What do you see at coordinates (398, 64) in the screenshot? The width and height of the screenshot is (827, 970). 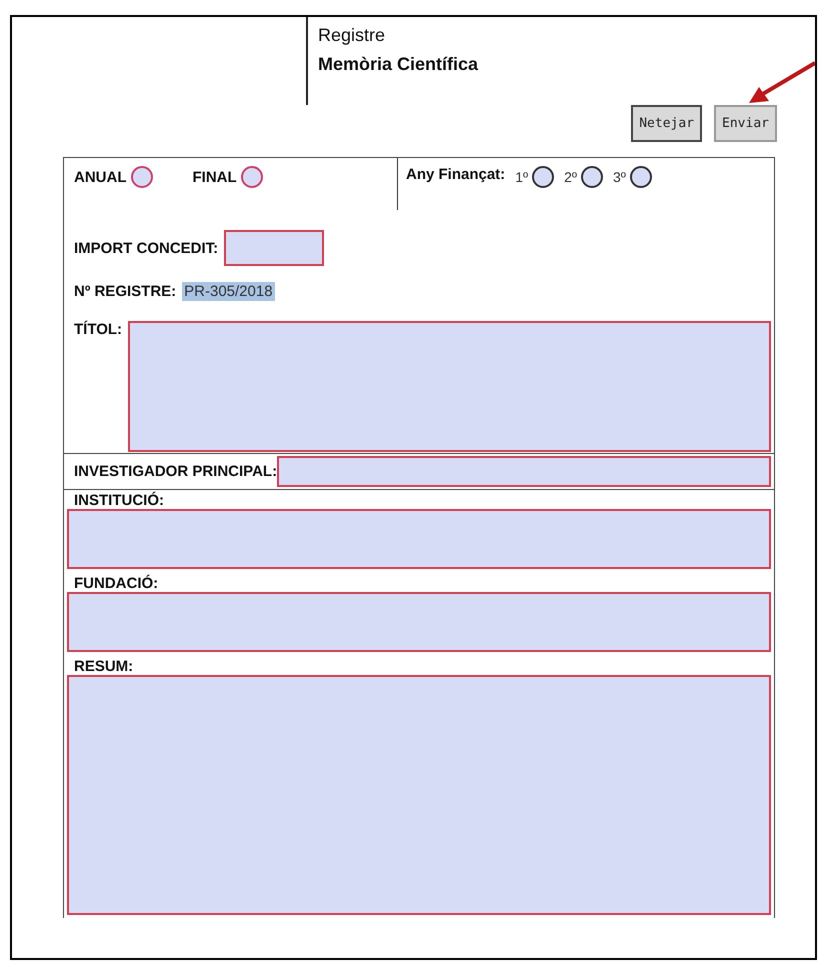 I see `form-subtitle: Memòria Científica` at bounding box center [398, 64].